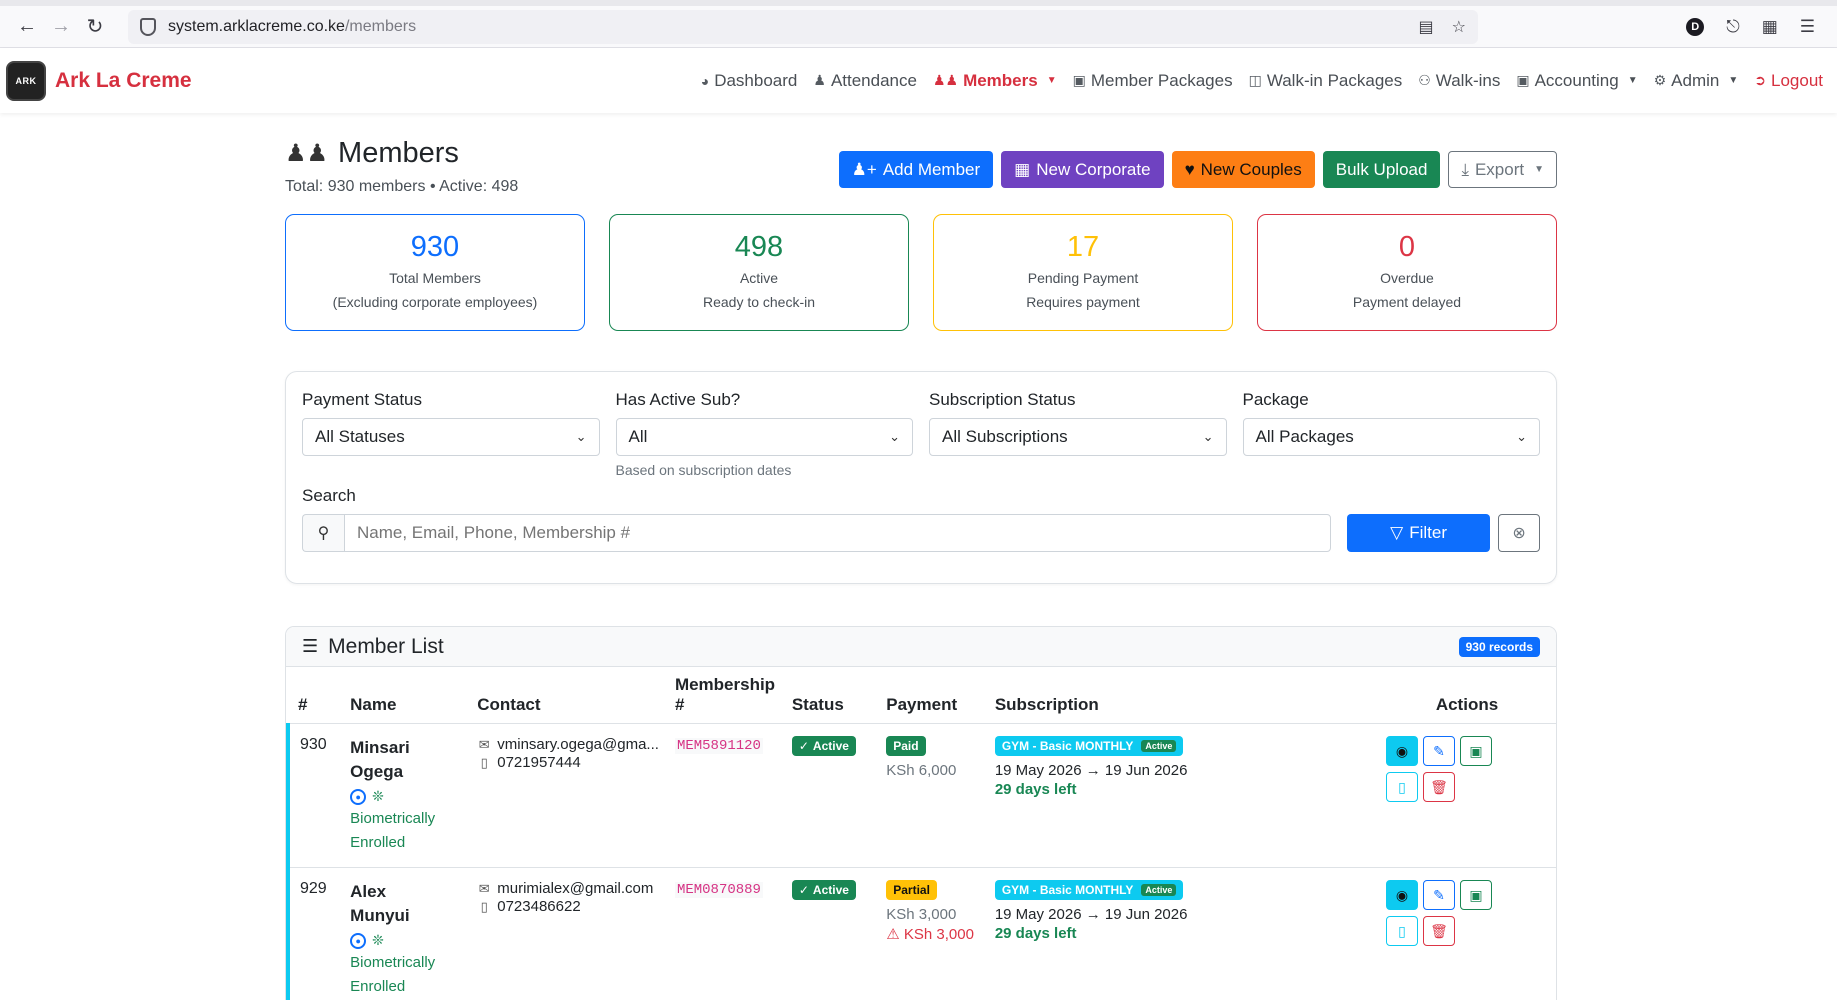 This screenshot has width=1837, height=1000. What do you see at coordinates (1467, 695) in the screenshot?
I see `column-header-actions: Actions` at bounding box center [1467, 695].